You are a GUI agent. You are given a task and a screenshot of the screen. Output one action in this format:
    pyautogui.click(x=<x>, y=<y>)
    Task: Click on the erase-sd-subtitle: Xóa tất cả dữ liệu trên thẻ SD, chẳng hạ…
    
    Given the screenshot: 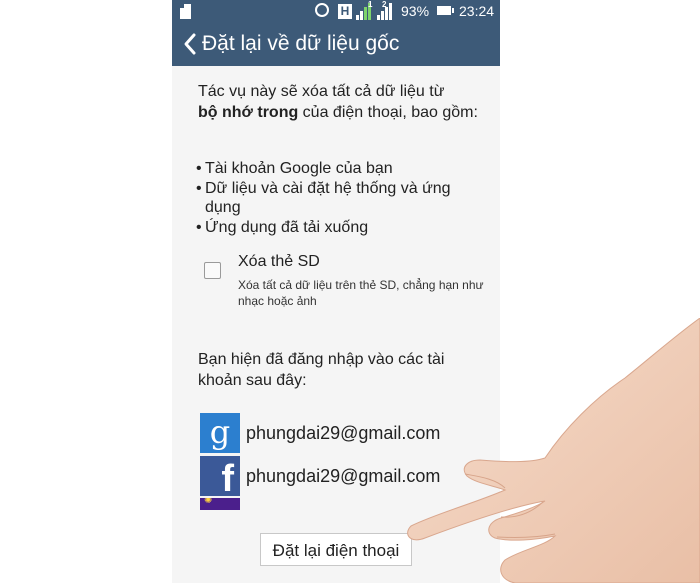 What is the action you would take?
    pyautogui.click(x=361, y=293)
    